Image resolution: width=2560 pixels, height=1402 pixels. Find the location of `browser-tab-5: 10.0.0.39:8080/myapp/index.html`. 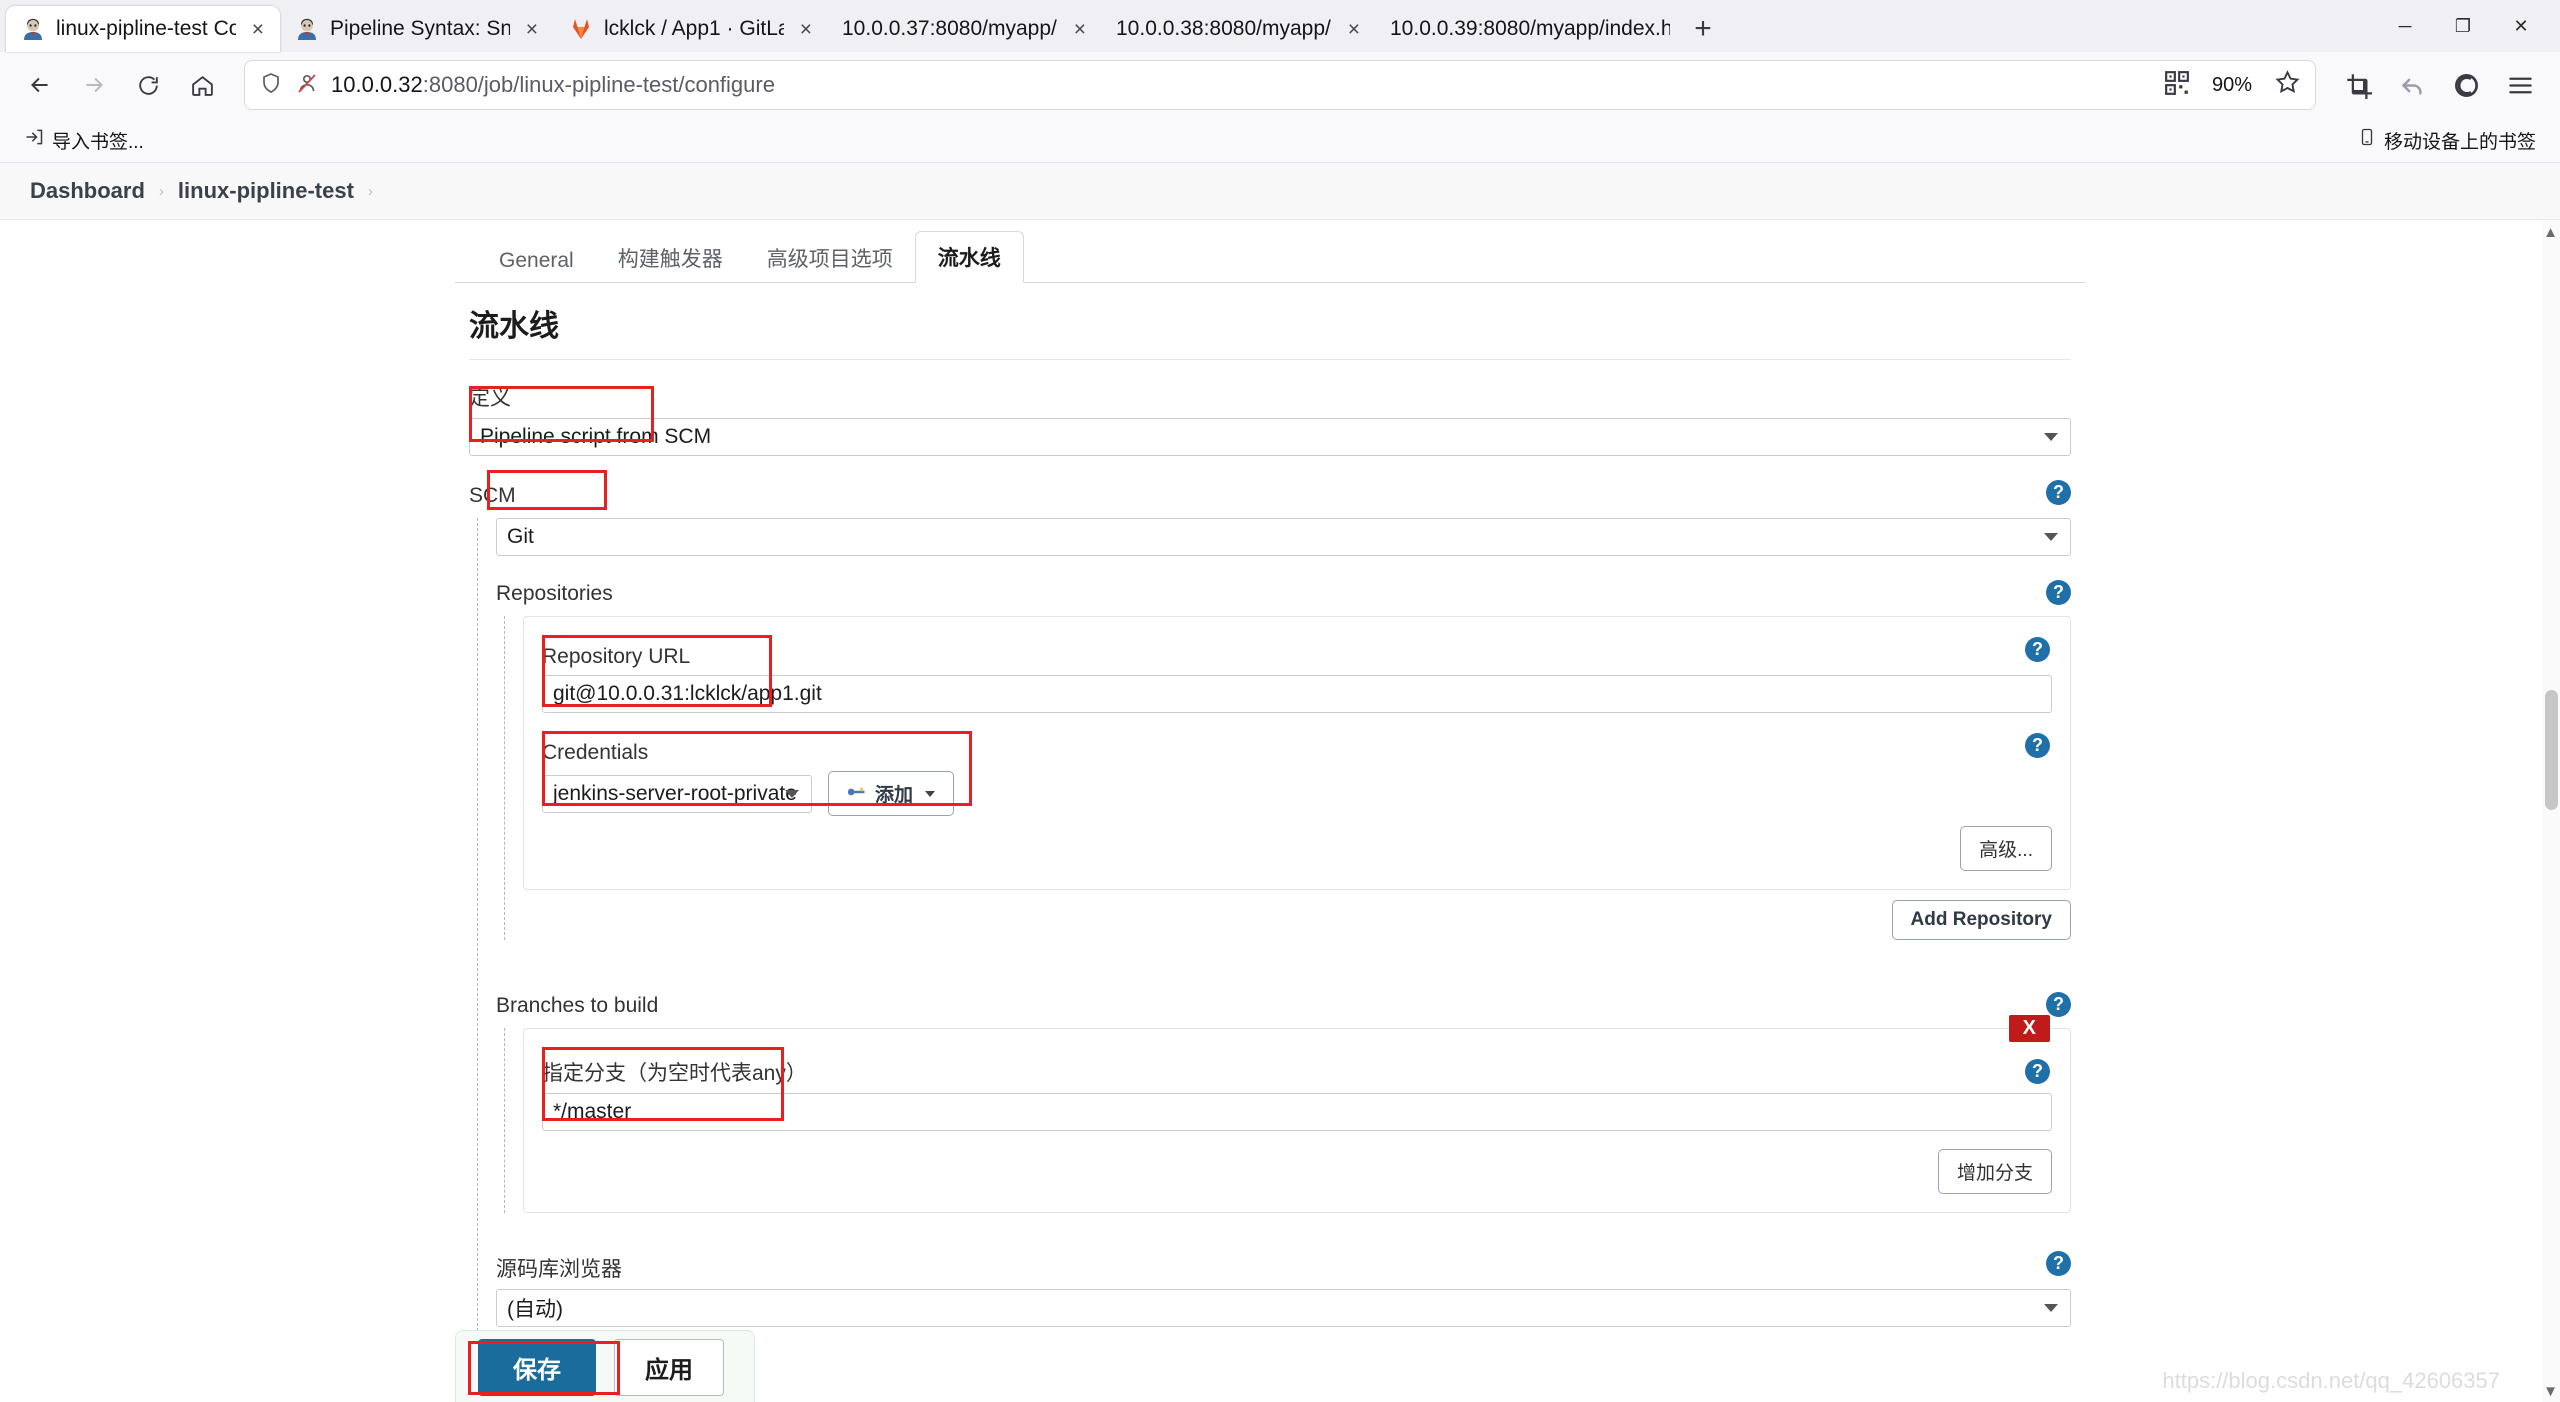

browser-tab-5: 10.0.0.39:8080/myapp/index.html is located at coordinates (1528, 29).